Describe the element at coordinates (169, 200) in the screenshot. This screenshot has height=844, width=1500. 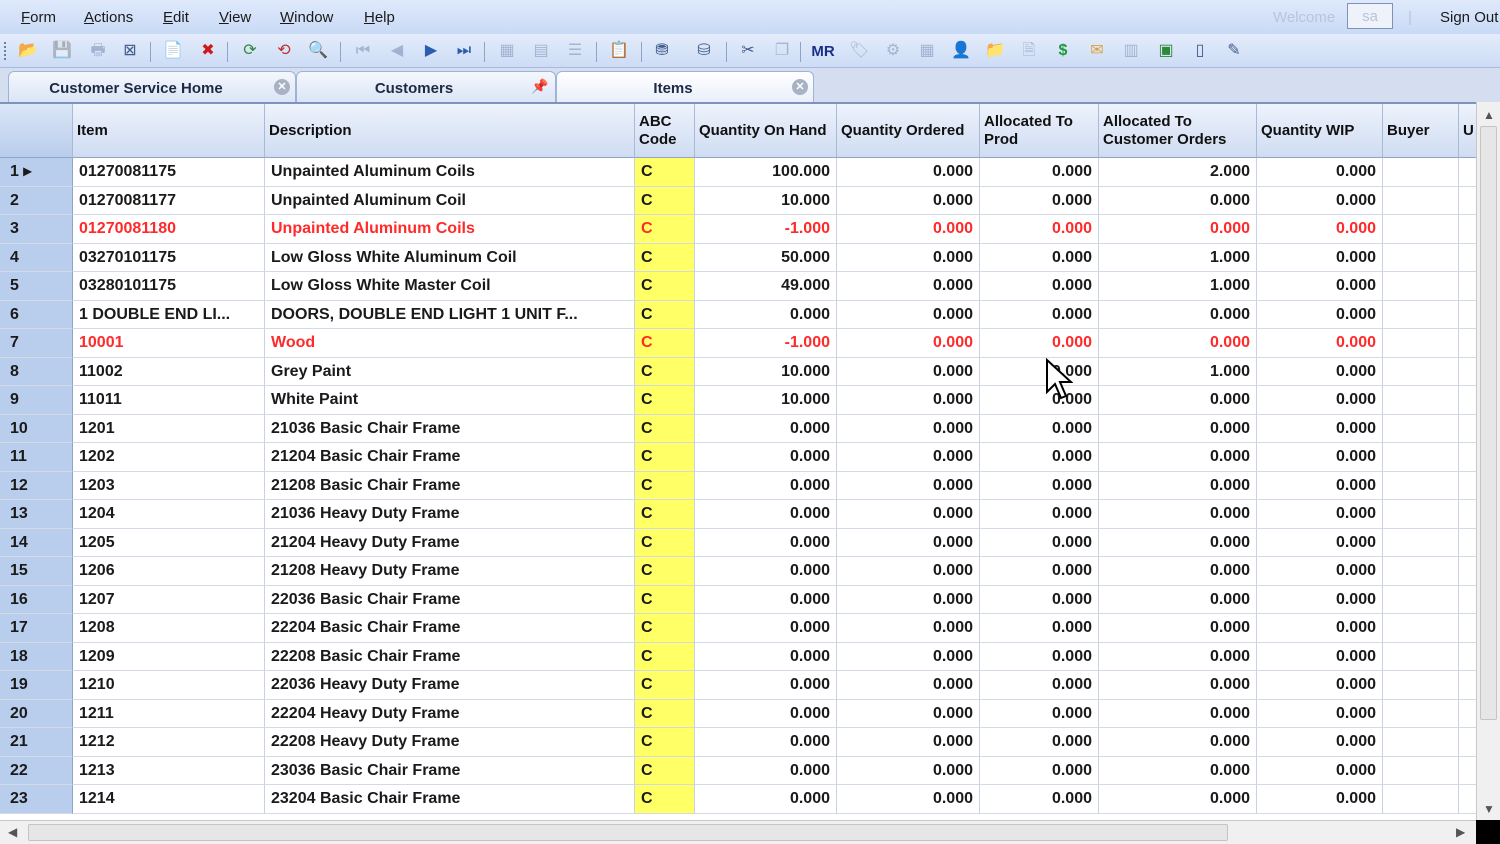
I see `cell-item: 01270081177` at that location.